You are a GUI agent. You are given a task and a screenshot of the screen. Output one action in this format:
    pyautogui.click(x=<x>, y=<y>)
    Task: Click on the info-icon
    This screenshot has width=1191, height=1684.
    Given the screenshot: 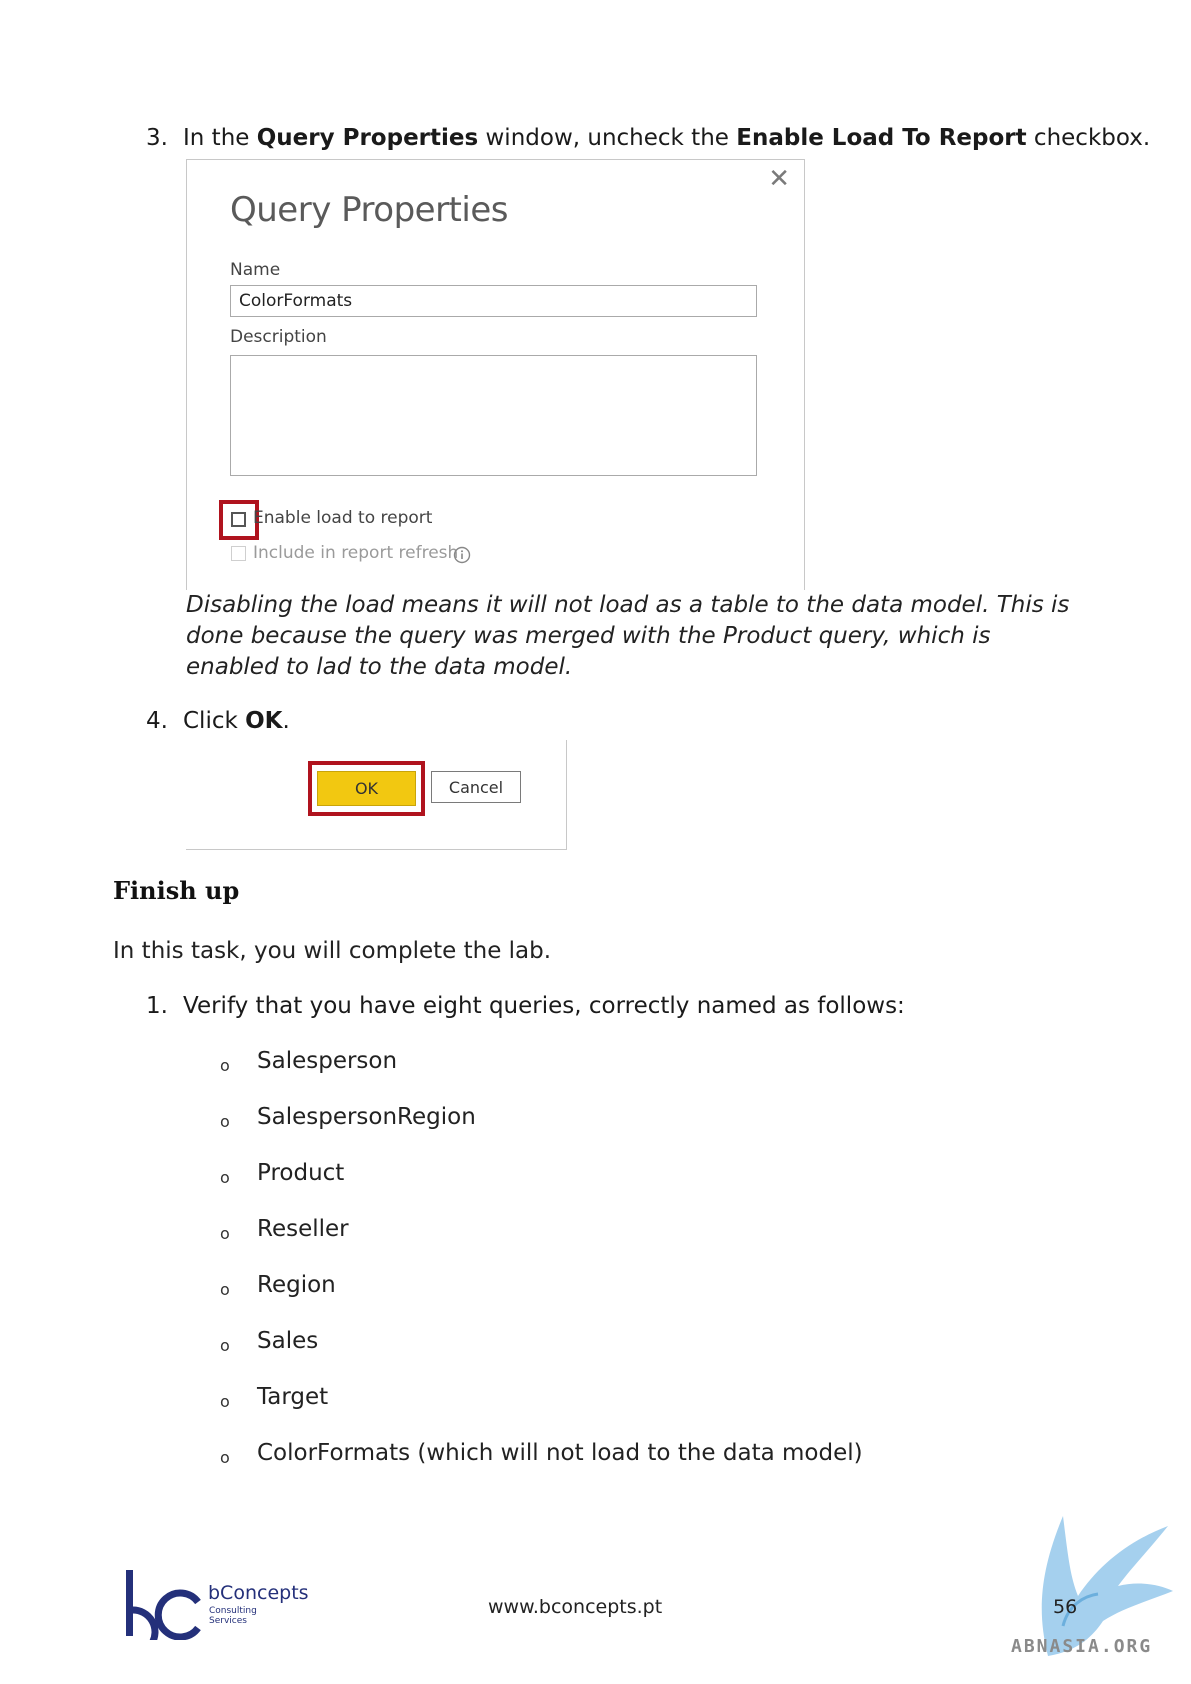 What is the action you would take?
    pyautogui.click(x=462, y=555)
    